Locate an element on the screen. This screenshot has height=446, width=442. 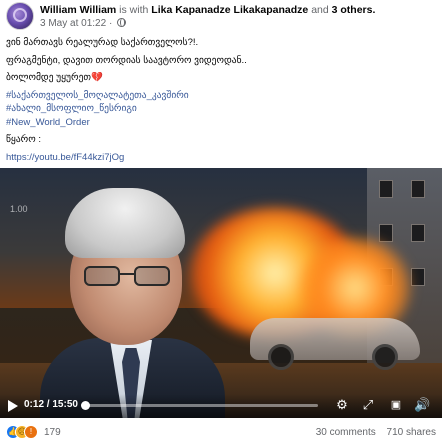
author-avatar is located at coordinates (20, 16).